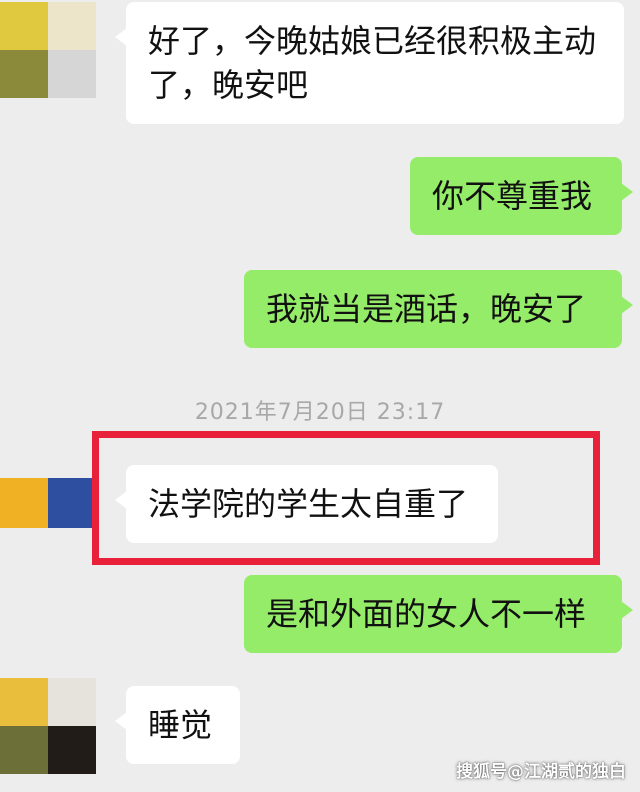 The image size is (640, 792). What do you see at coordinates (320, 412) in the screenshot?
I see `message-timestamp: 2021年7月20日 23:17` at bounding box center [320, 412].